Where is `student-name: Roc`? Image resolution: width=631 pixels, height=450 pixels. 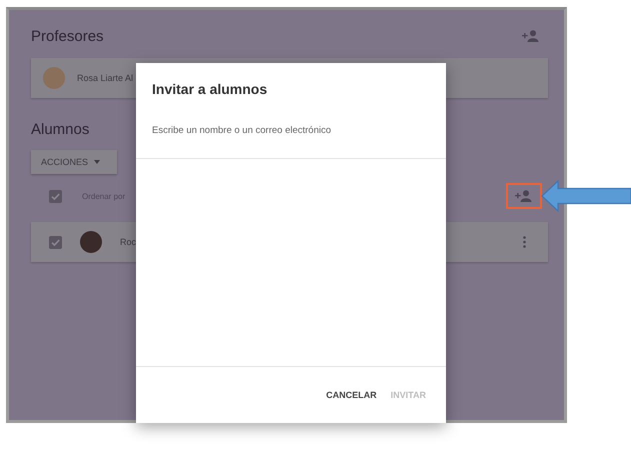 student-name: Roc is located at coordinates (128, 242).